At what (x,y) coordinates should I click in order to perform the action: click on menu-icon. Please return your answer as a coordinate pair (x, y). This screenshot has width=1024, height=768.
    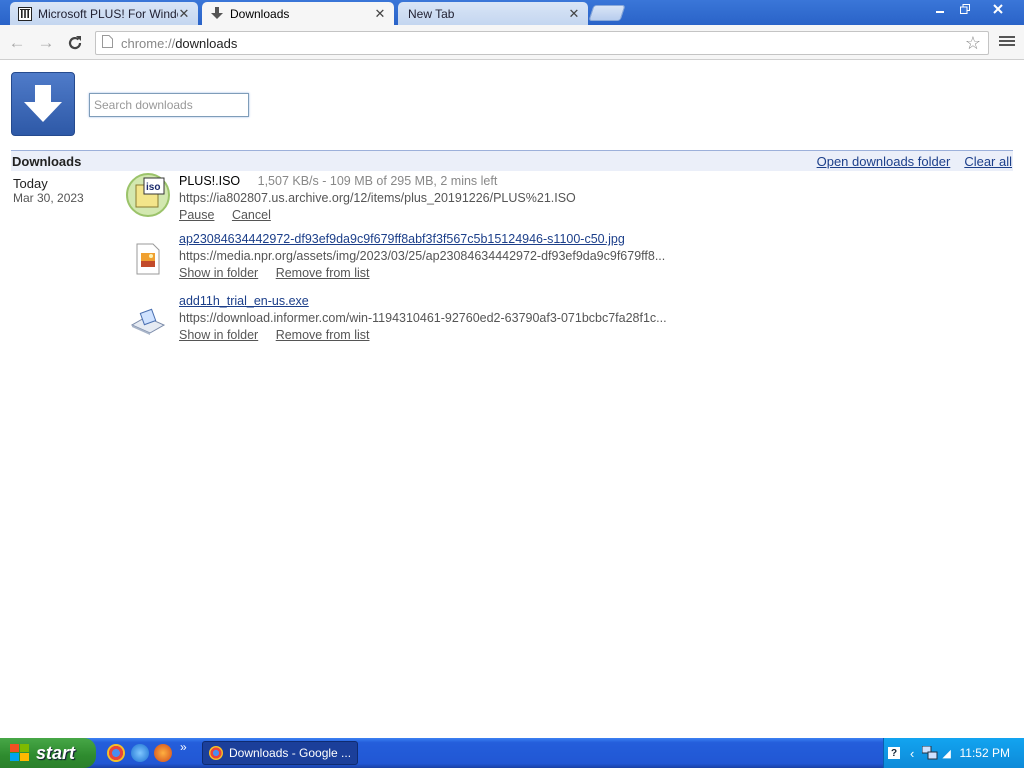
    Looking at the image, I should click on (1007, 42).